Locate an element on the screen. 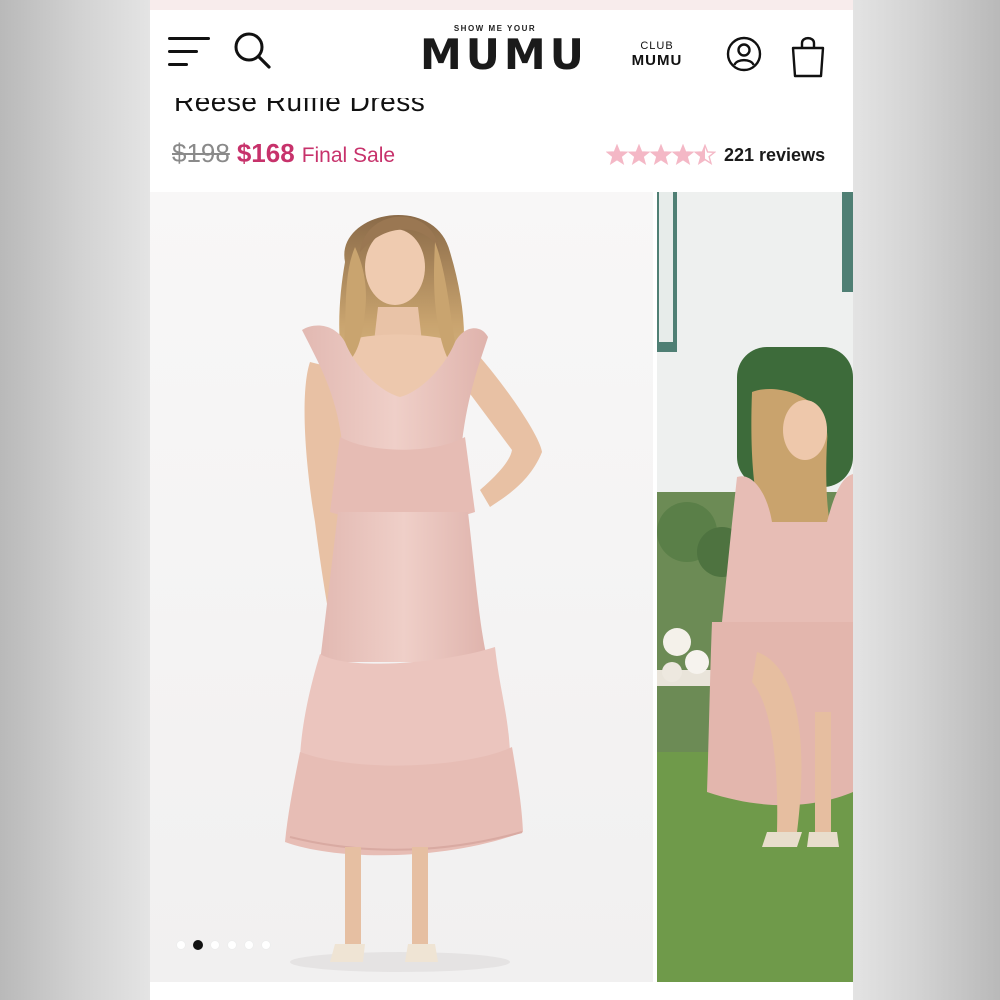 The image size is (1000, 1000). site-header: SHOW ME YOUR MUMU CLUB MUMU is located at coordinates (501, 54).